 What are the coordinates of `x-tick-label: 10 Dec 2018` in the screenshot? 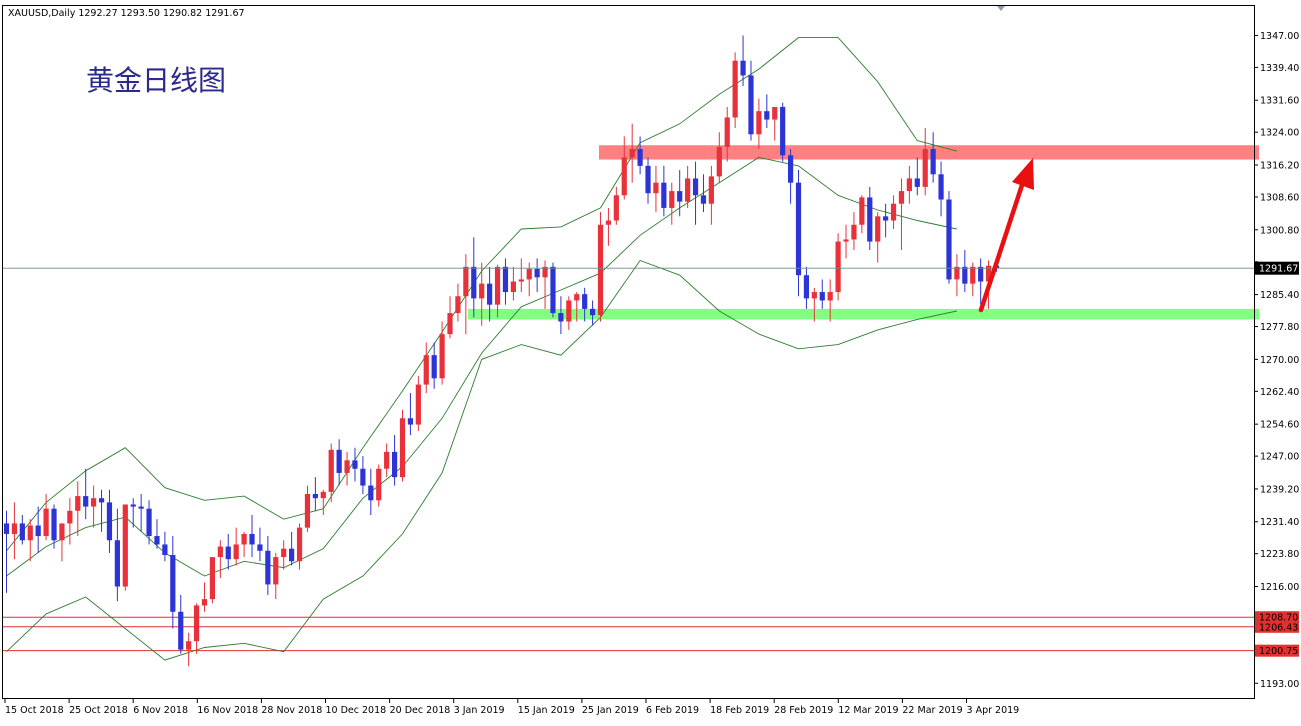 It's located at (356, 710).